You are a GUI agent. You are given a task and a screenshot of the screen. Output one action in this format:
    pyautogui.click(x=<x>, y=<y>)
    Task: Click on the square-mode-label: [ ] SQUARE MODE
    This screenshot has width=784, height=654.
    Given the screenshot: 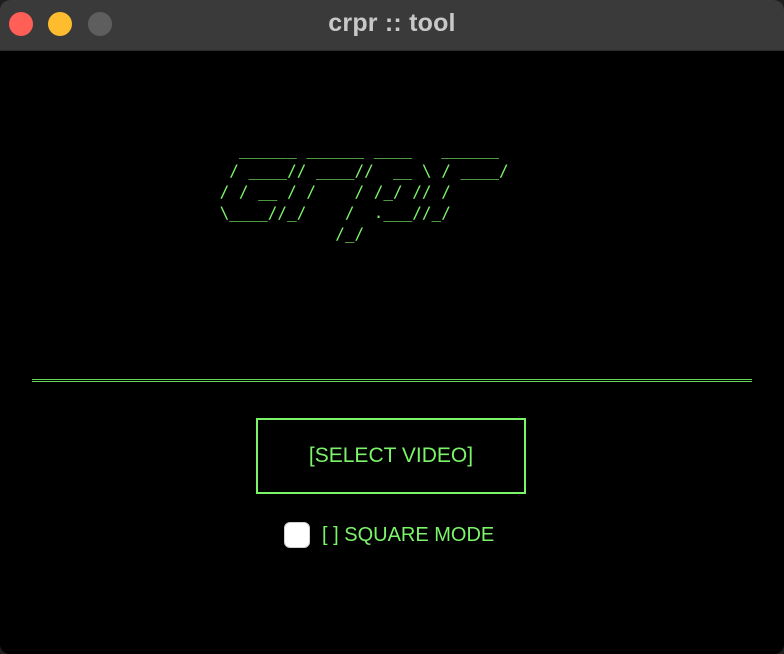 What is the action you would take?
    pyautogui.click(x=408, y=535)
    